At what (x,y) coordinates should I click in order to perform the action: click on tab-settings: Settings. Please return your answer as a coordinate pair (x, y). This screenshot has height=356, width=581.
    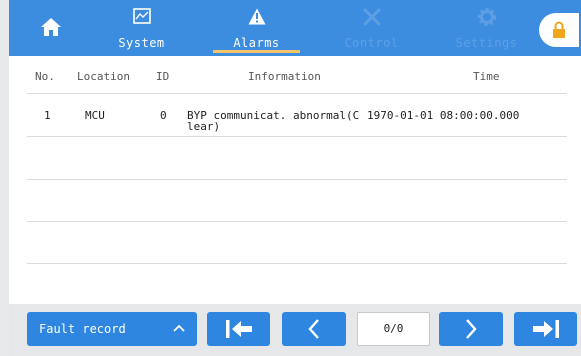
    Looking at the image, I should click on (486, 28).